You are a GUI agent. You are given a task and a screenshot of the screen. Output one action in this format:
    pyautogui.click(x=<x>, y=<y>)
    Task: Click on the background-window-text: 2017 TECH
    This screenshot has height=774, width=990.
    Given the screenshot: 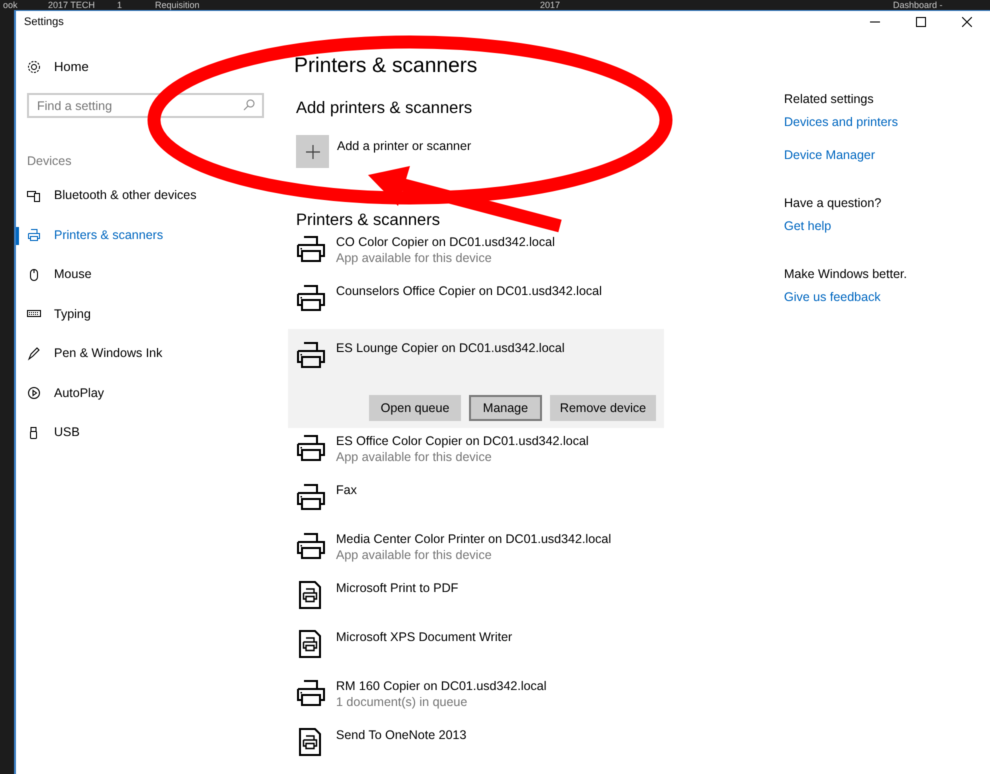 What is the action you would take?
    pyautogui.click(x=71, y=5)
    